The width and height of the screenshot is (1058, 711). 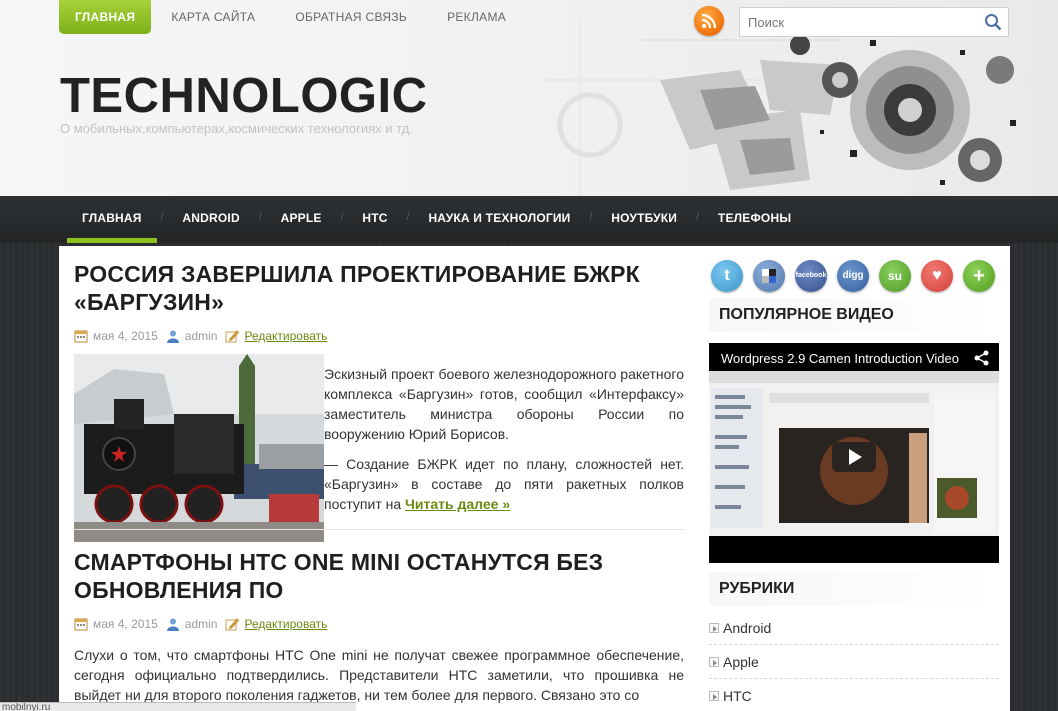 I want to click on video-caption: Wordpress 2.9 Camen Introduction Video, so click(x=840, y=358).